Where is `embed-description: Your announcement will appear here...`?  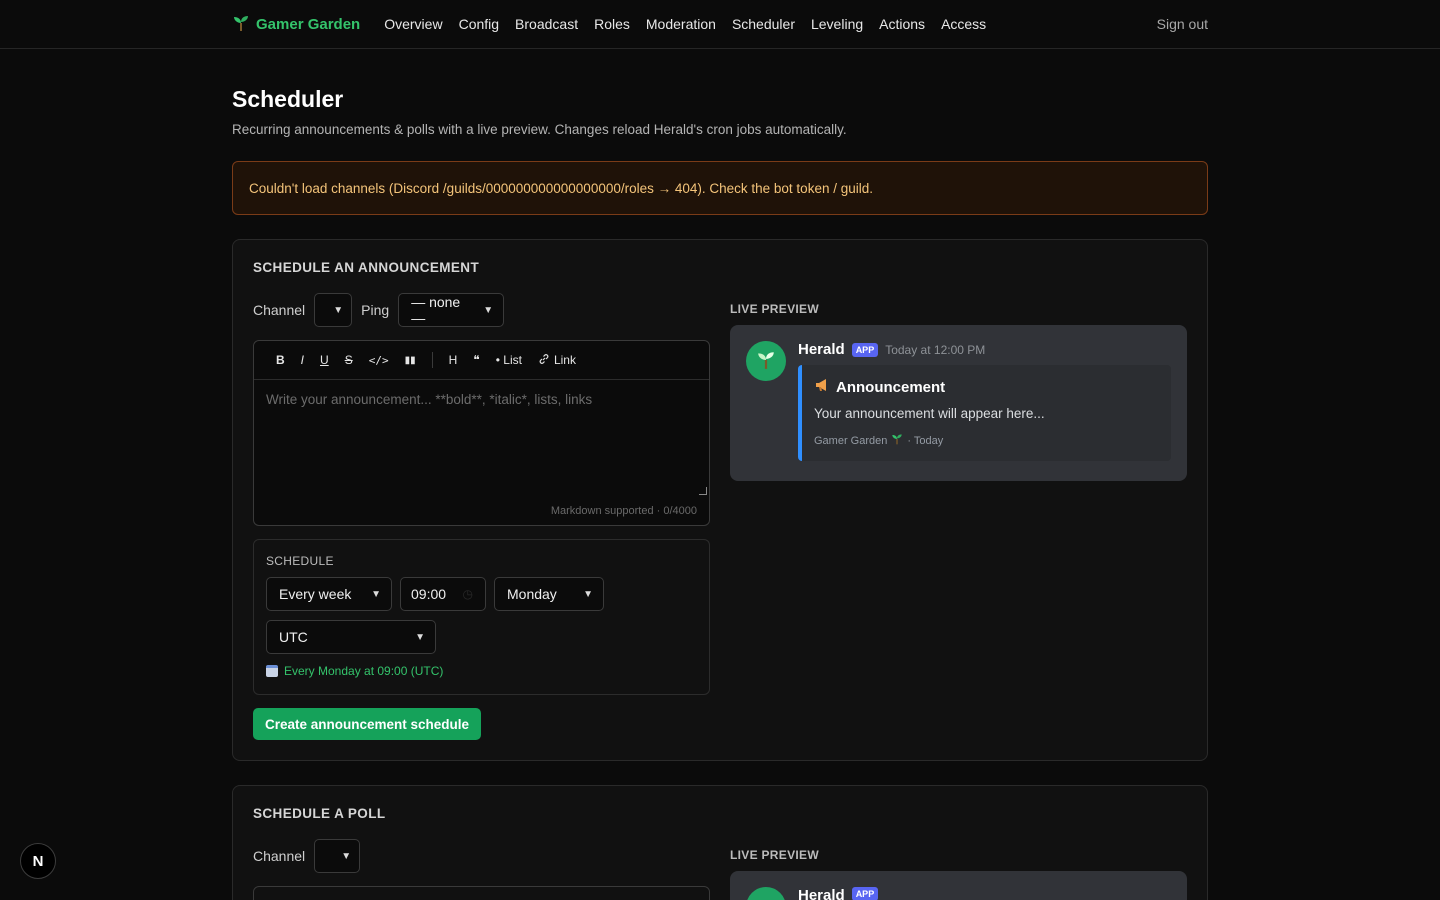
embed-description: Your announcement will appear here... is located at coordinates (929, 413).